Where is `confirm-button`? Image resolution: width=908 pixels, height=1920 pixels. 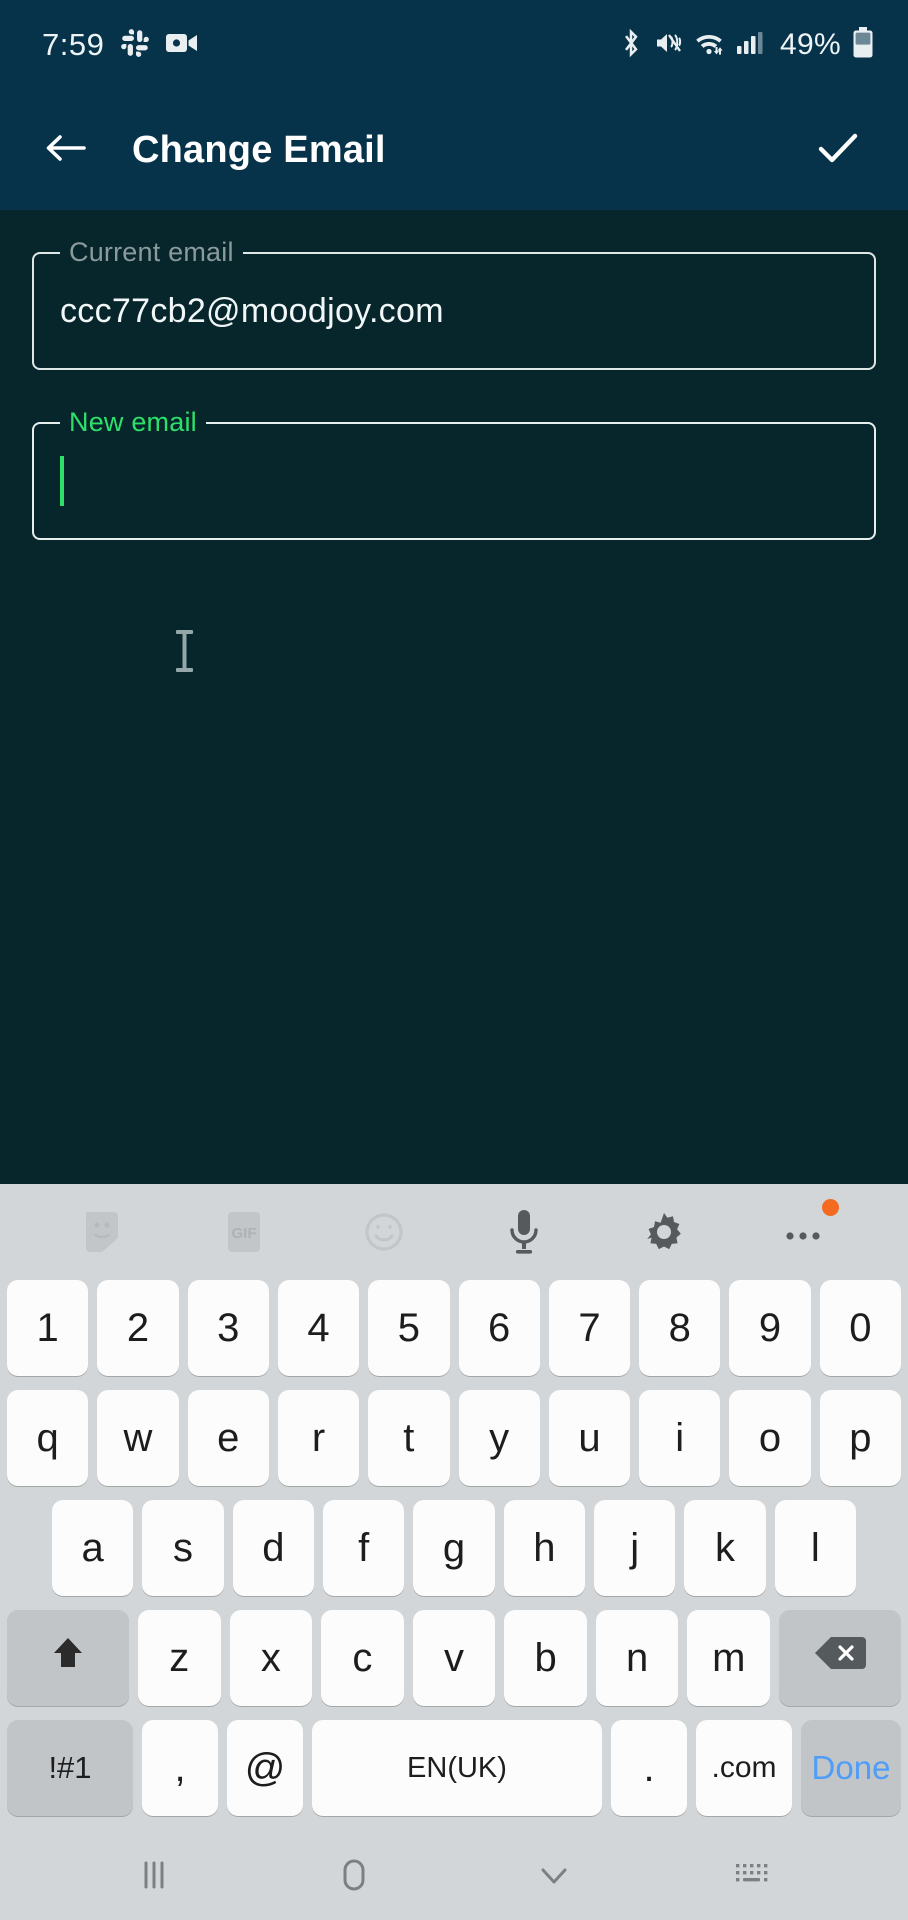
confirm-button is located at coordinates (838, 150).